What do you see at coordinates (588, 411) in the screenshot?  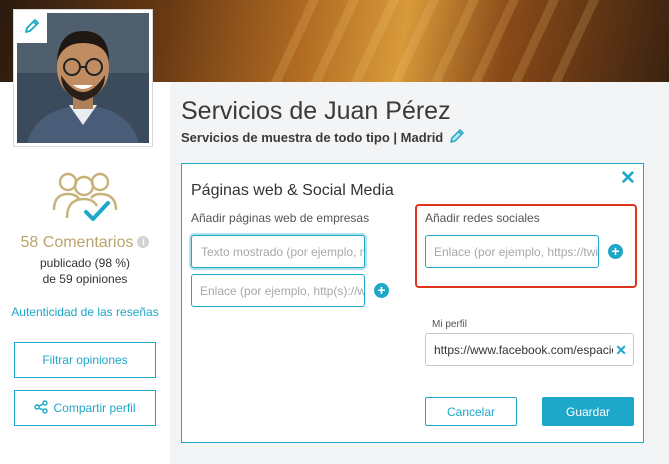 I see `save-button: Guardar` at bounding box center [588, 411].